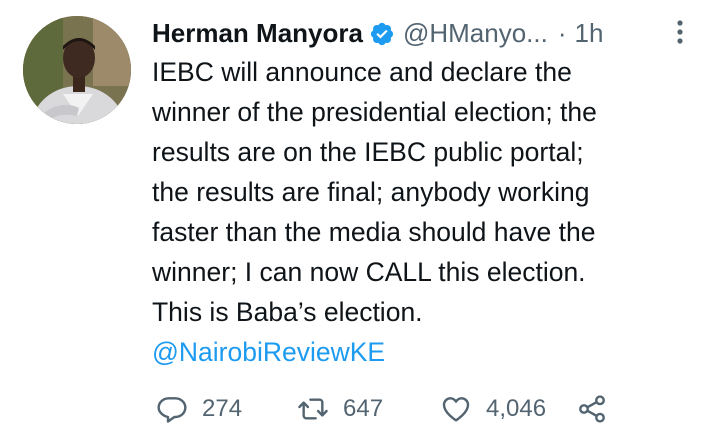 This screenshot has width=720, height=436. I want to click on verified-badge-icon, so click(382, 33).